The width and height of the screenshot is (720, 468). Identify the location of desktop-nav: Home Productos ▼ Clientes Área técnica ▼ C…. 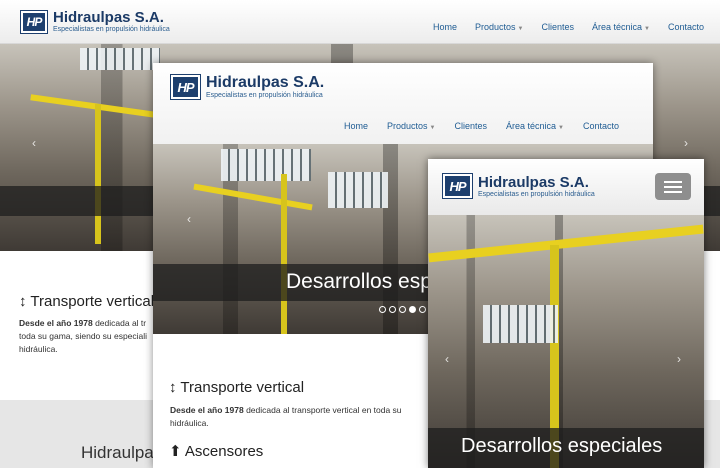
(568, 27).